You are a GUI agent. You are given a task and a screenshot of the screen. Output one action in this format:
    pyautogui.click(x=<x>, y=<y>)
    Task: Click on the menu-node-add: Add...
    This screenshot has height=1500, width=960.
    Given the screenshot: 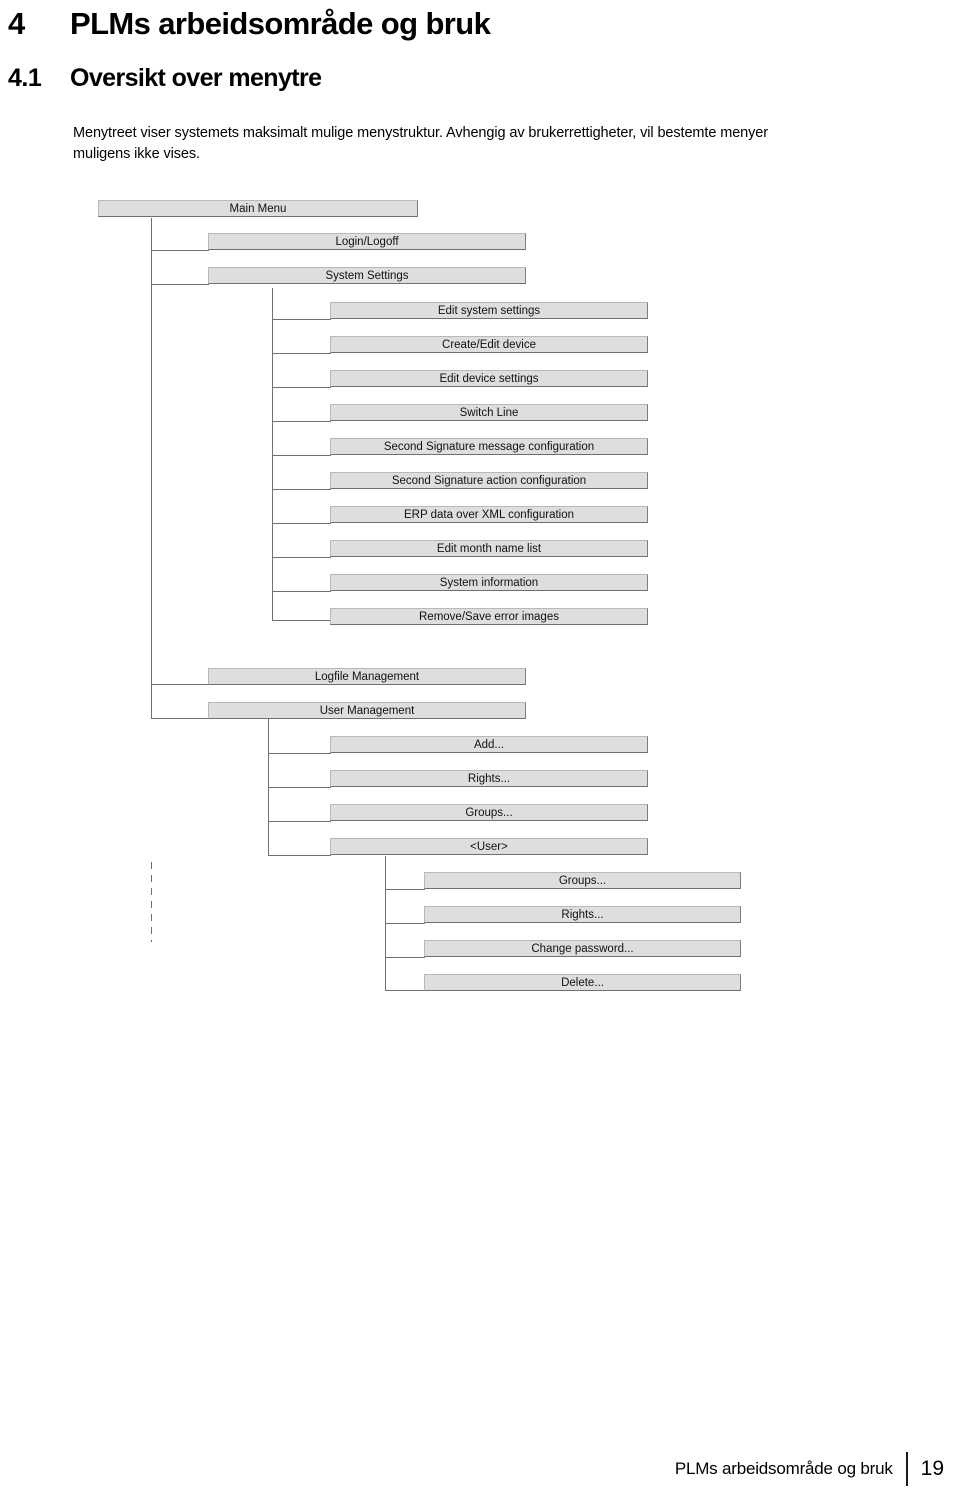 What is the action you would take?
    pyautogui.click(x=489, y=744)
    